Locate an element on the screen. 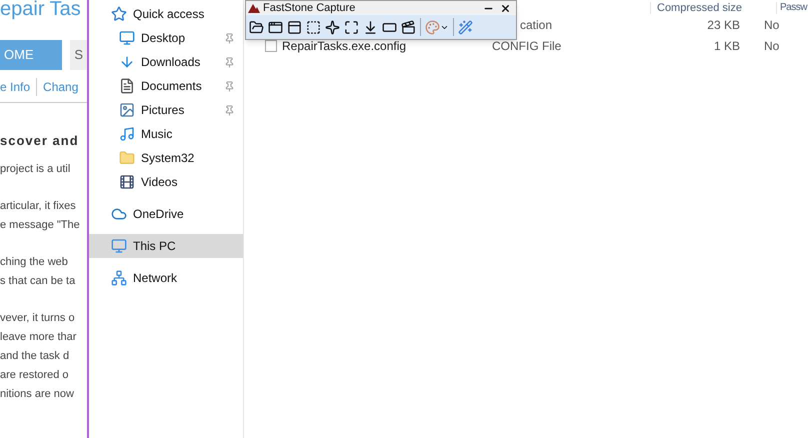 The image size is (808, 438). network-icon is located at coordinates (119, 278).